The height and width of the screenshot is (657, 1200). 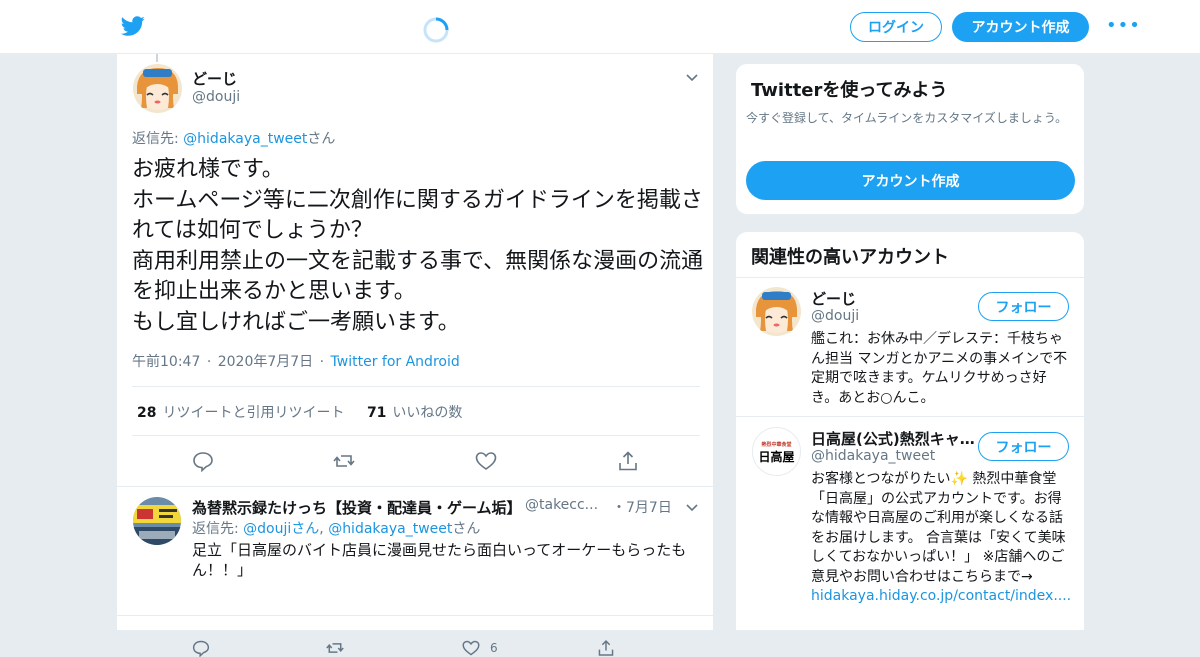 What do you see at coordinates (436, 30) in the screenshot?
I see `loading-spinner-icon` at bounding box center [436, 30].